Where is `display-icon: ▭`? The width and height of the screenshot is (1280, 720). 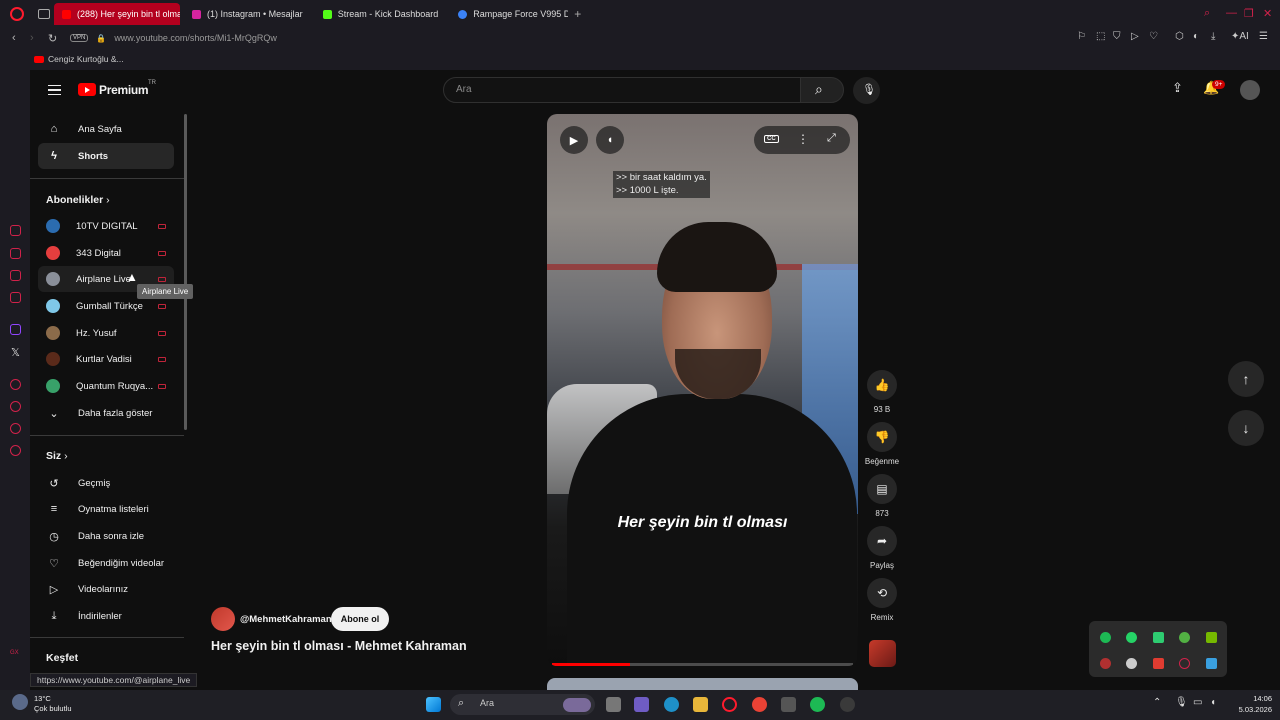 display-icon: ▭ is located at coordinates (1197, 702).